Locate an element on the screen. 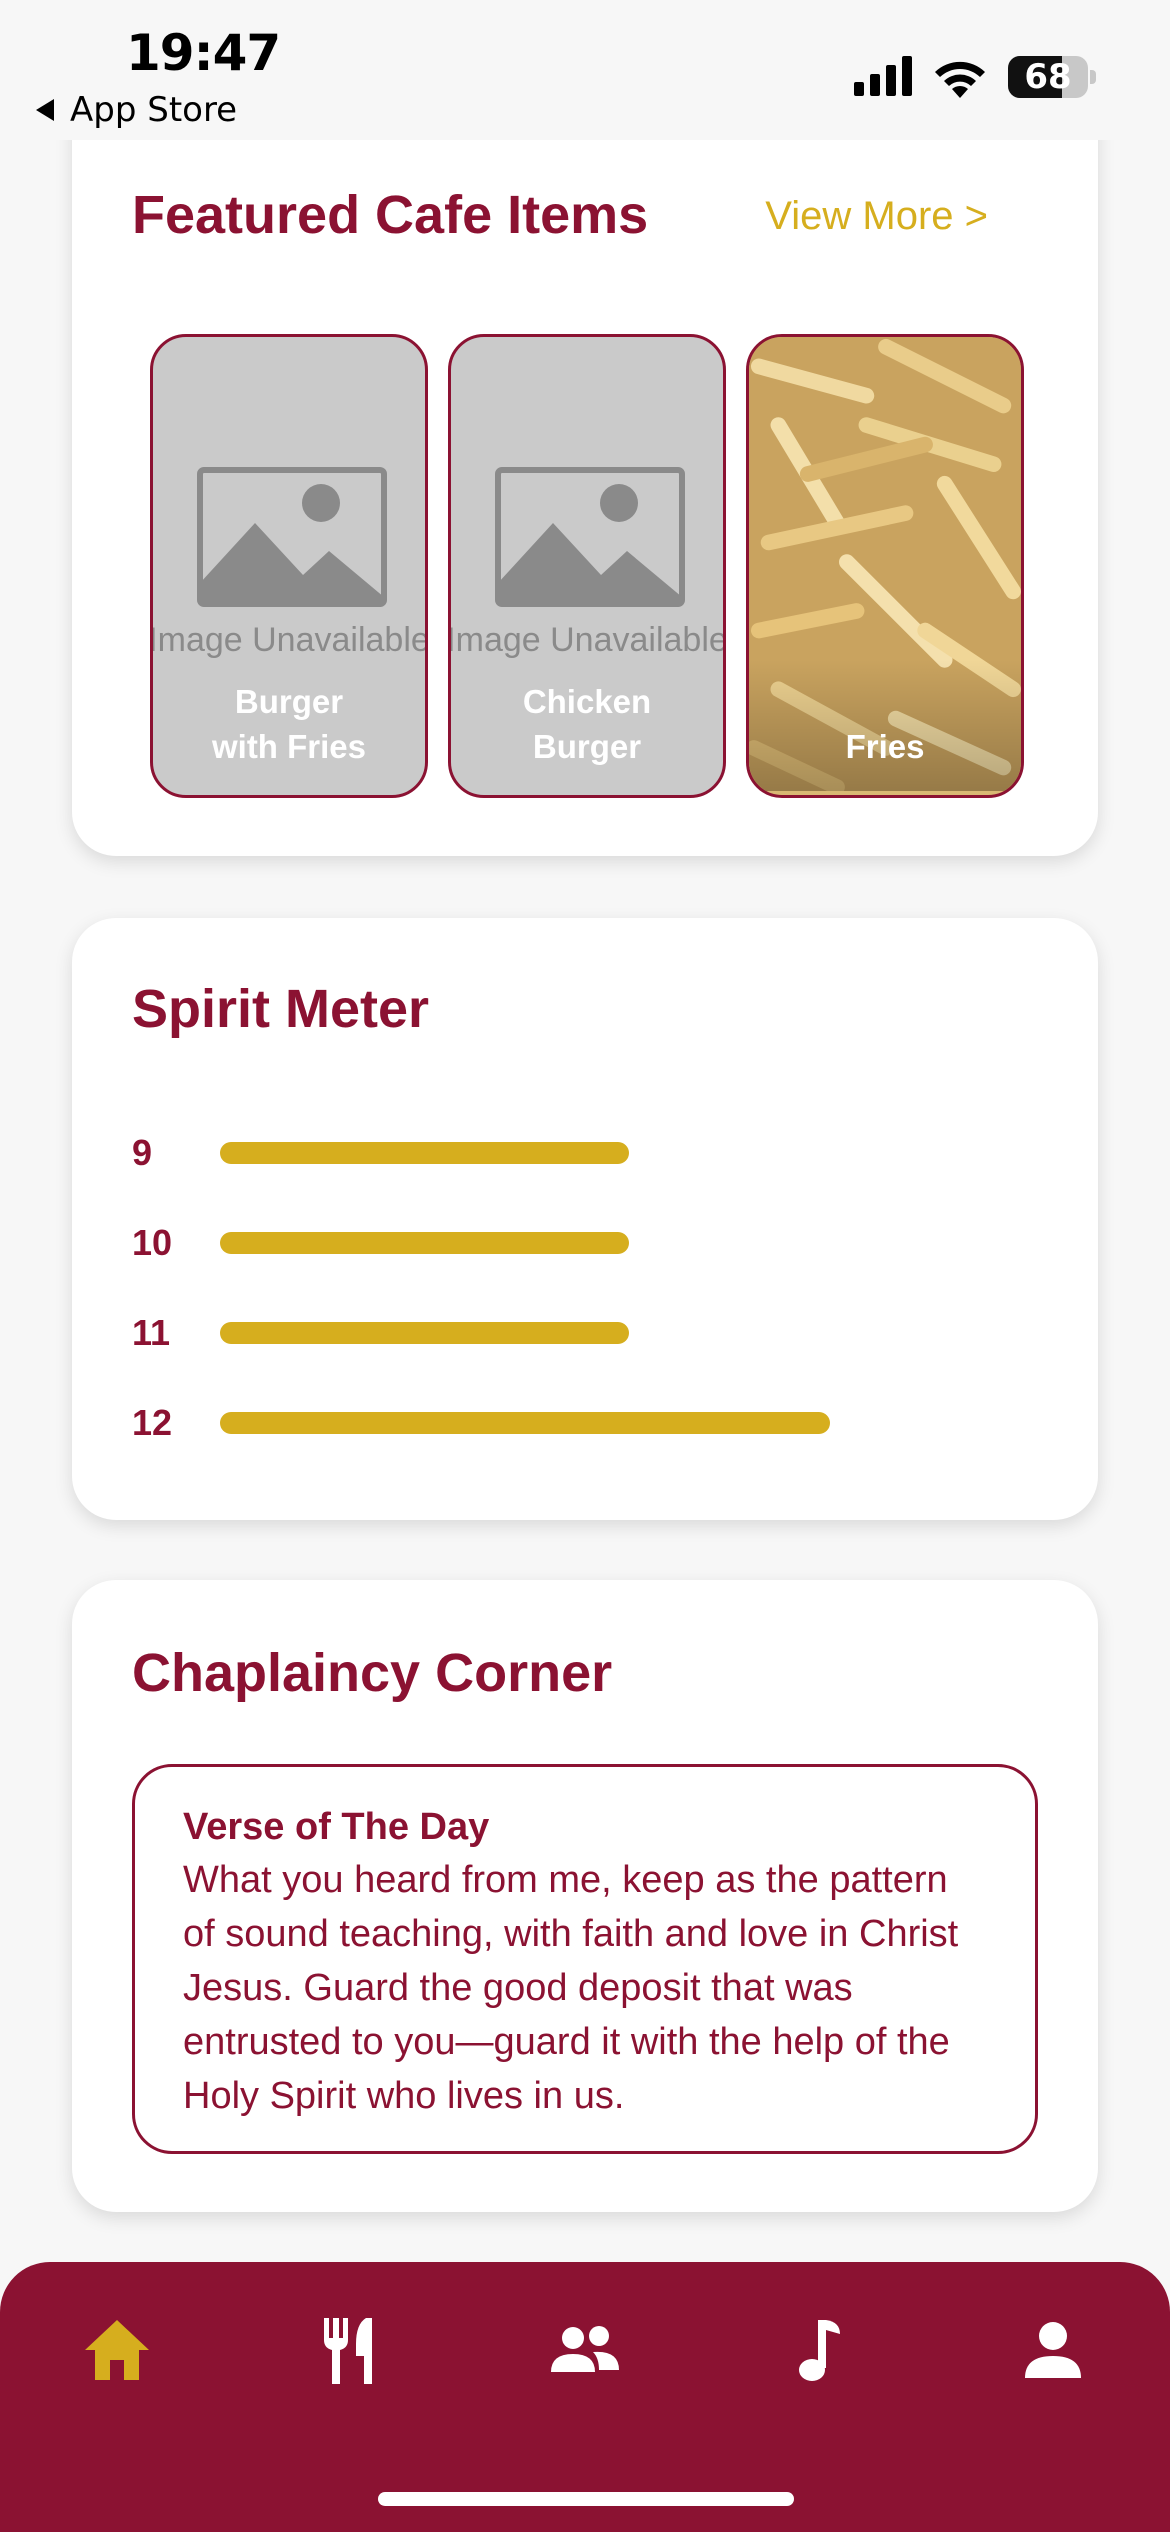  battery-icon: 68 is located at coordinates (1052, 77).